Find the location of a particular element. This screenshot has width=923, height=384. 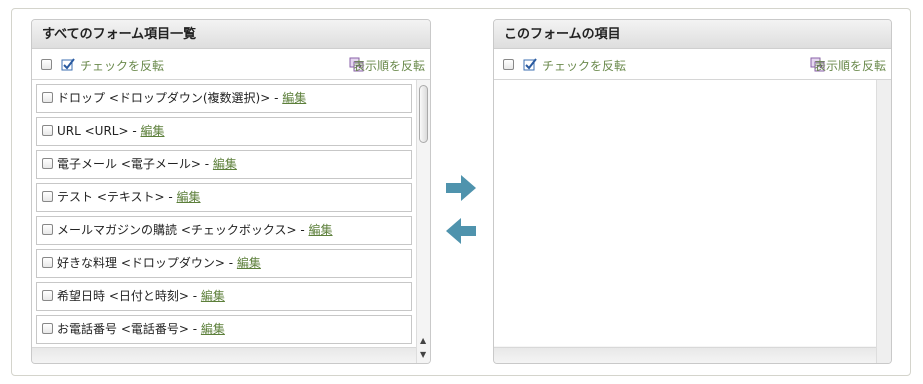

item-label: ドロップ <ドロップダウン(複数選択)> - is located at coordinates (170, 98).